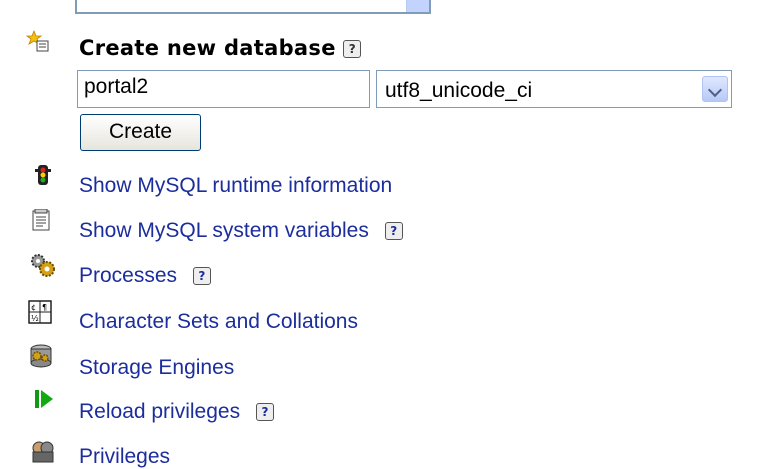 This screenshot has height=469, width=764. I want to click on link-charsets: Character Sets and Collations, so click(218, 322).